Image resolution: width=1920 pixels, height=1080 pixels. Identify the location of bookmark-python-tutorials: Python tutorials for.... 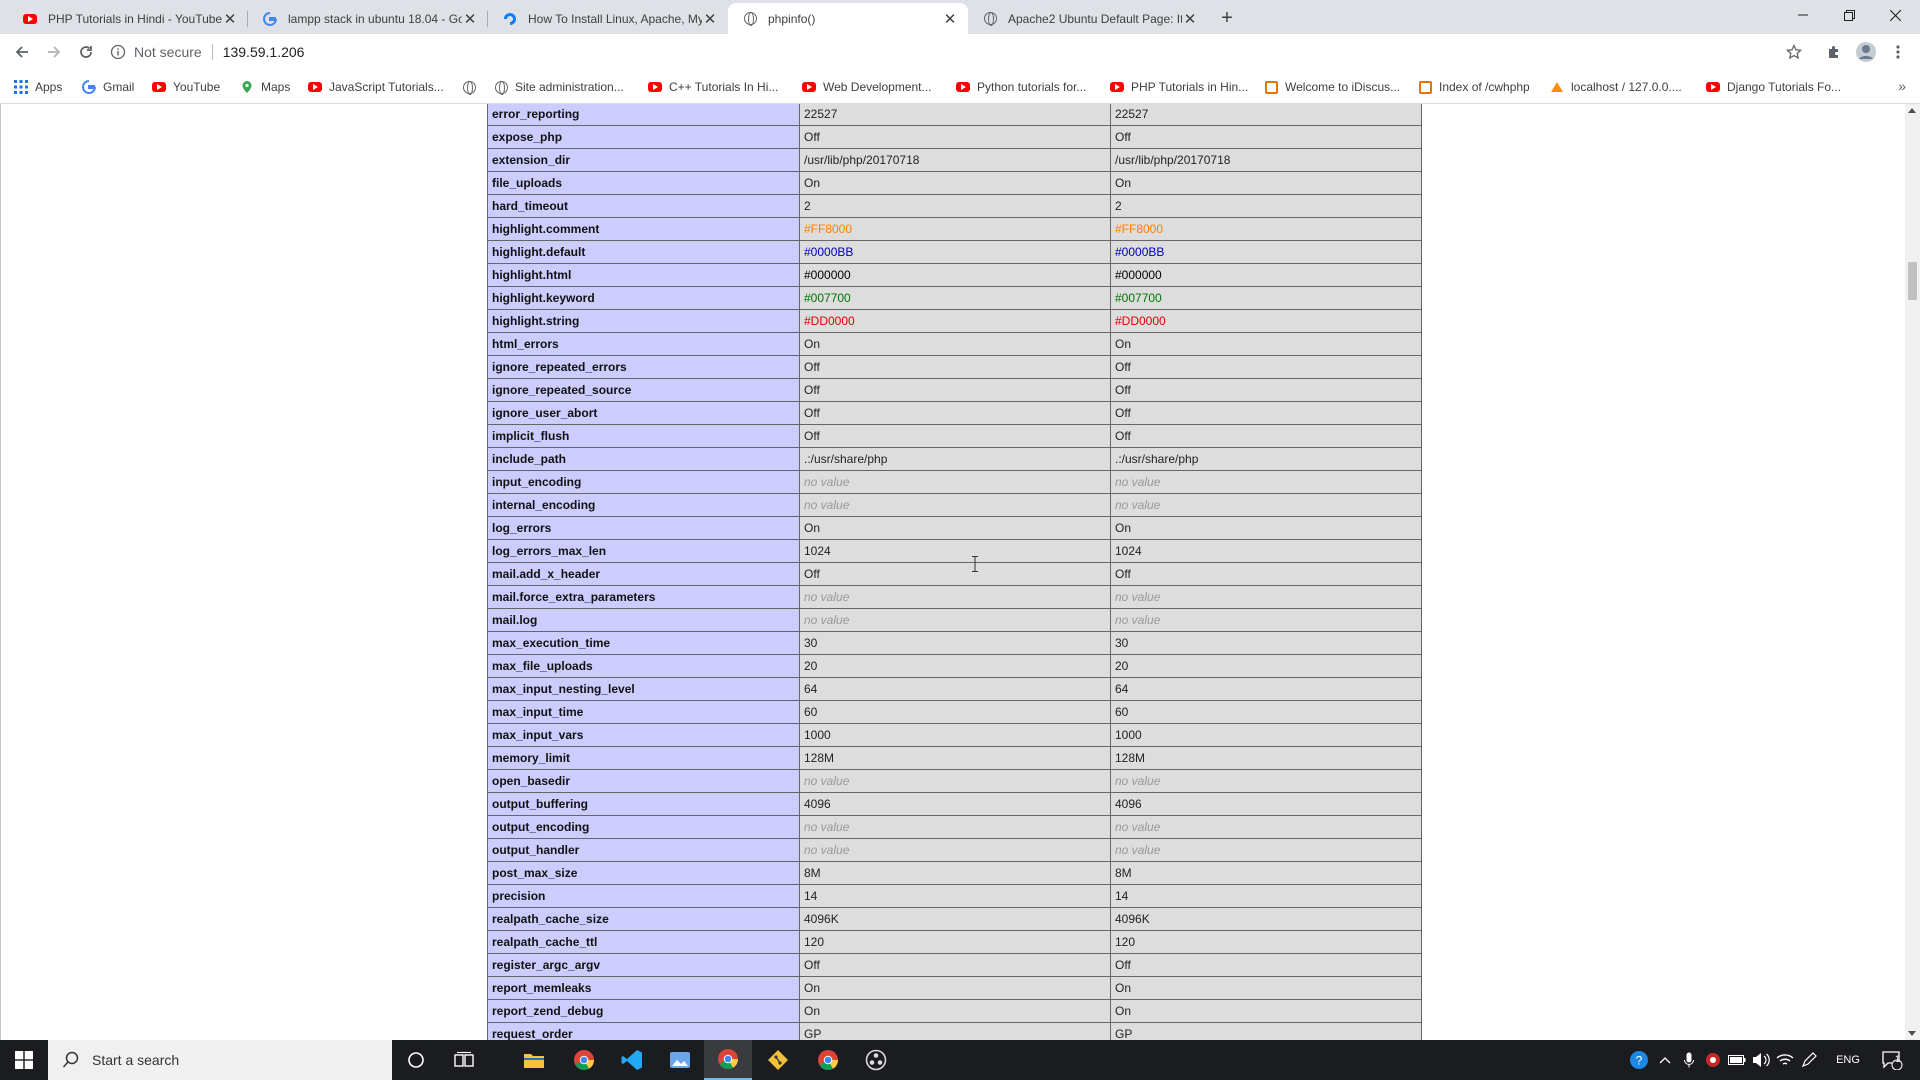
(1021, 87).